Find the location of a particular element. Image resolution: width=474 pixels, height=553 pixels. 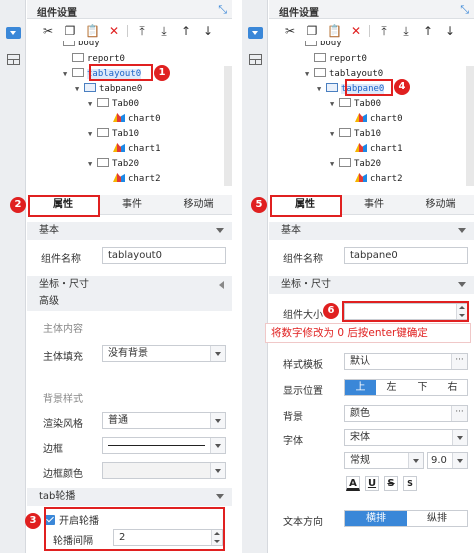

component-size-input is located at coordinates (406, 311).